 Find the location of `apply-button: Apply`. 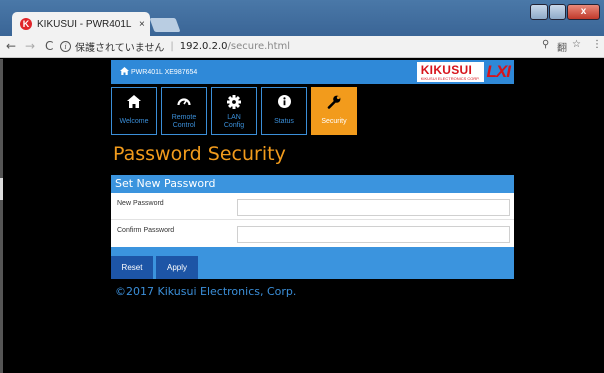

apply-button: Apply is located at coordinates (177, 267).